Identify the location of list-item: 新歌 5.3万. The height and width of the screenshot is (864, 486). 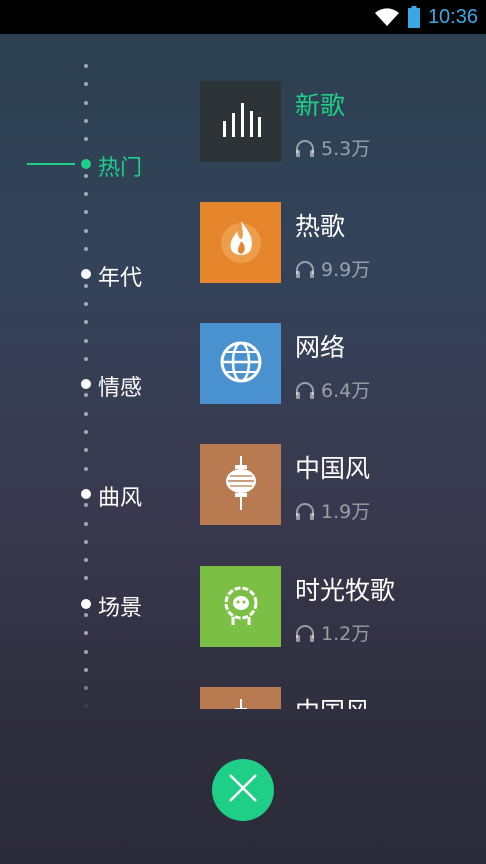
(343, 122).